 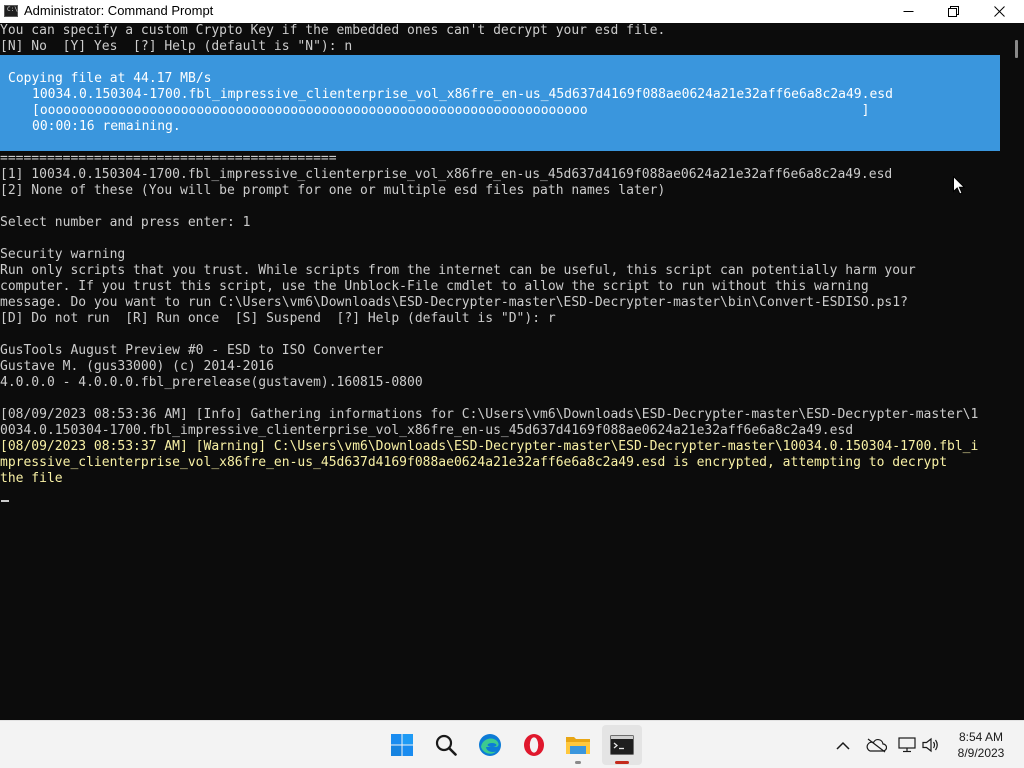 I want to click on edge-icon, so click(x=490, y=745).